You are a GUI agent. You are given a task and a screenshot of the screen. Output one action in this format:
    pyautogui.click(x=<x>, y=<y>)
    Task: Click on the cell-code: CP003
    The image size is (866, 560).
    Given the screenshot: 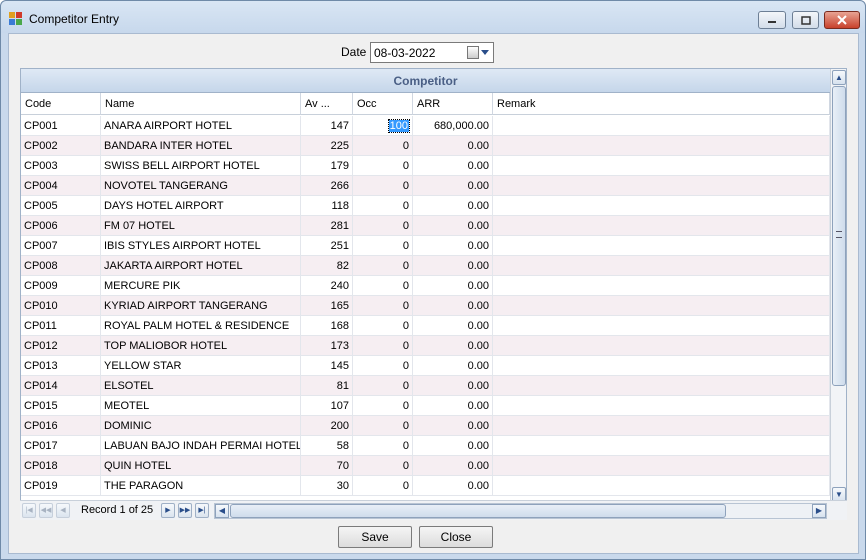 What is the action you would take?
    pyautogui.click(x=61, y=166)
    